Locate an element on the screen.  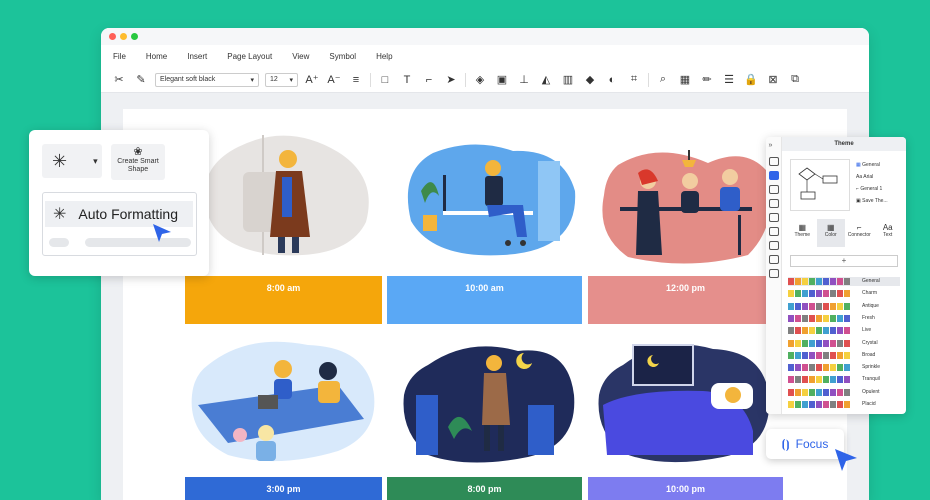
magic-wand-dropdown: ✳ ▾ is located at coordinates (72, 161).